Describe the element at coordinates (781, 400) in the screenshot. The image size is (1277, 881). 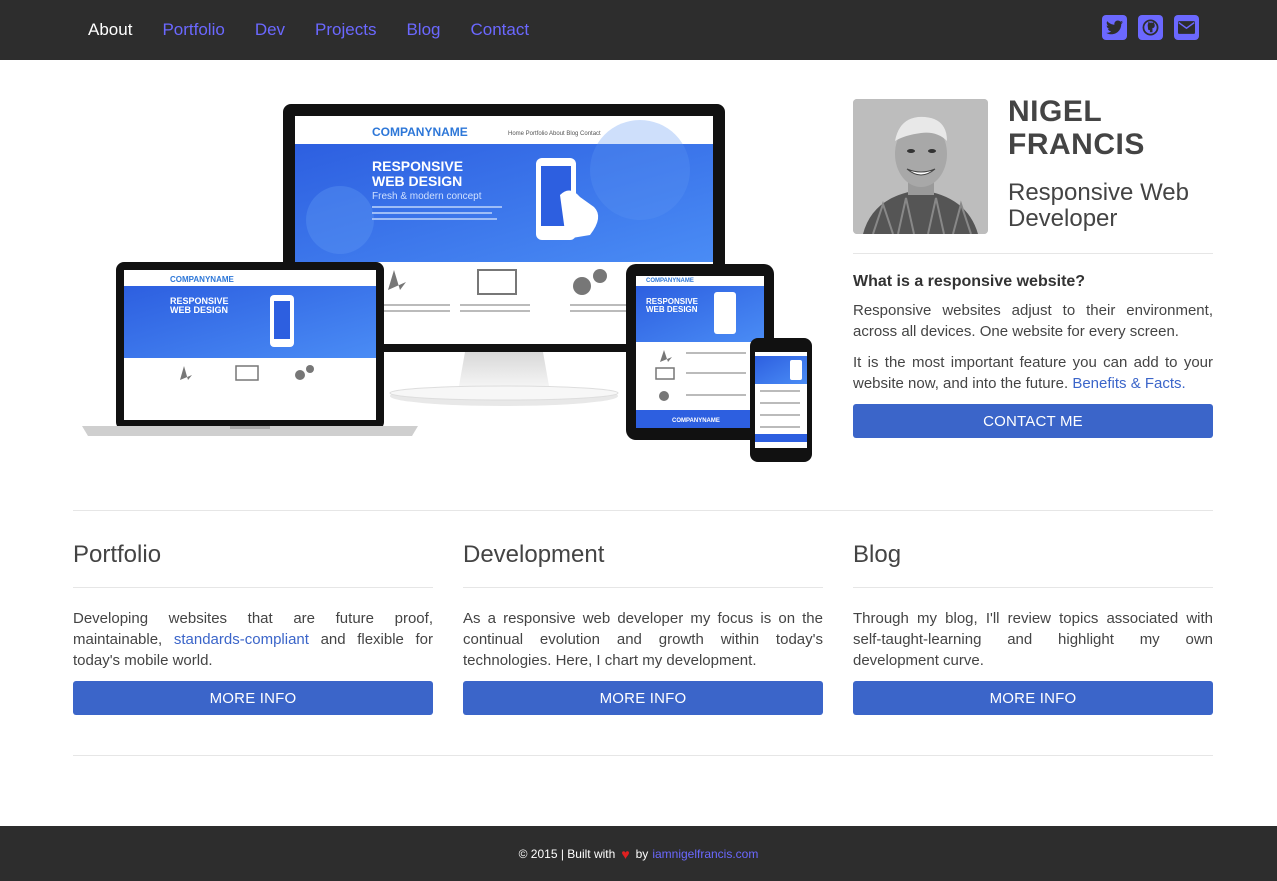
I see `smartphone` at that location.